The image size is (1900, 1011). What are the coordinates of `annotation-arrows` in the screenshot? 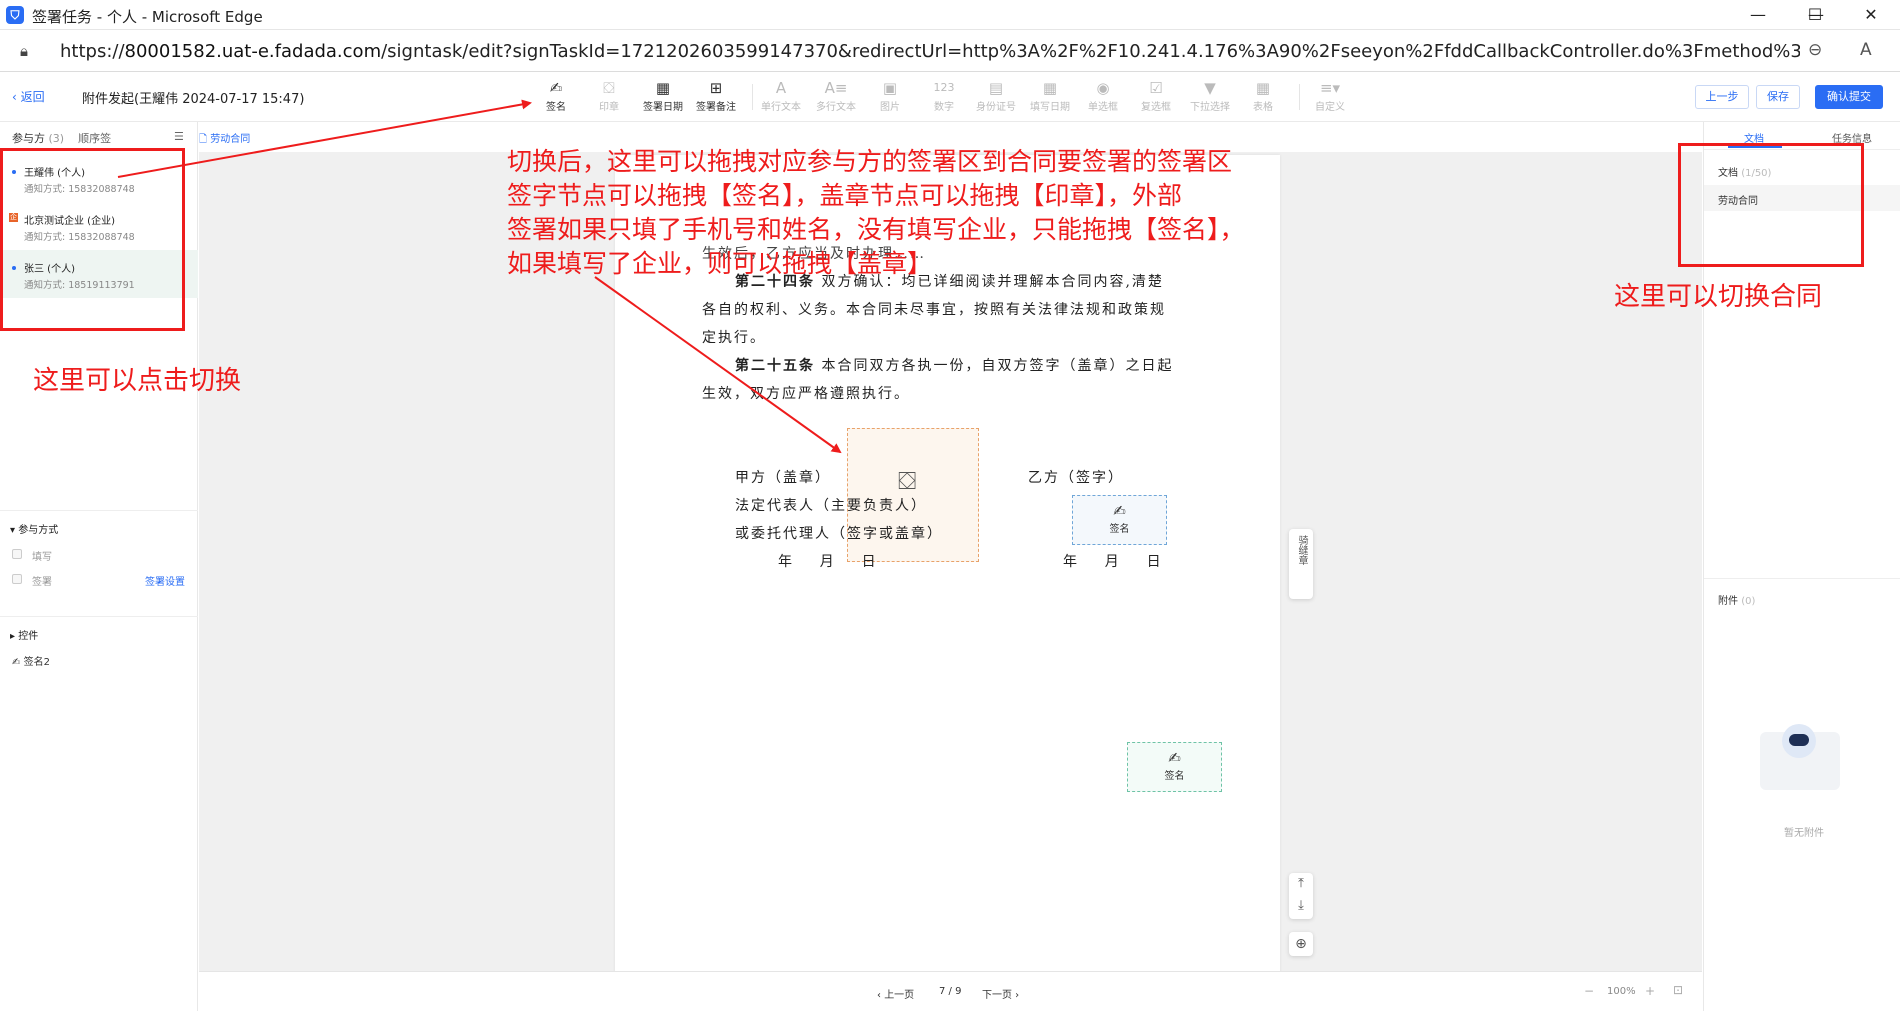 It's located at (479, 276).